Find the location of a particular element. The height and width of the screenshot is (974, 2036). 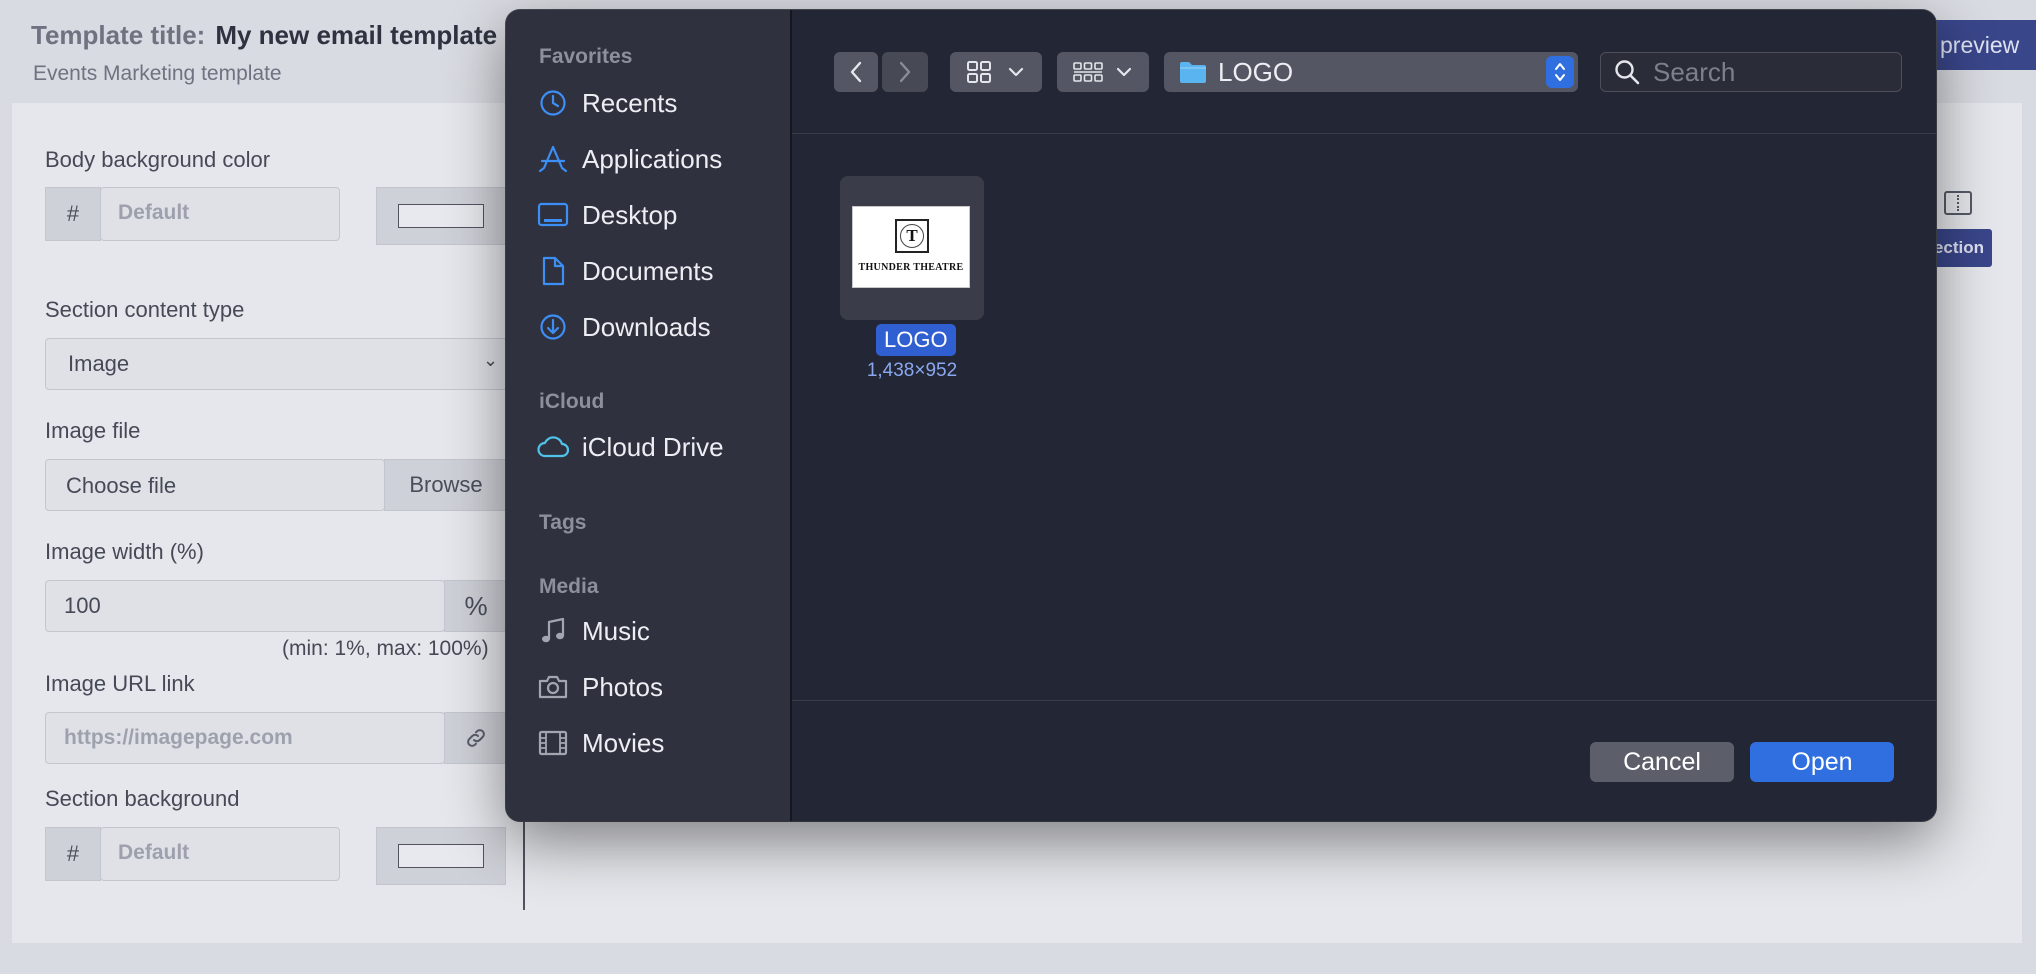

sidebar-item-label: Desktop is located at coordinates (630, 214).